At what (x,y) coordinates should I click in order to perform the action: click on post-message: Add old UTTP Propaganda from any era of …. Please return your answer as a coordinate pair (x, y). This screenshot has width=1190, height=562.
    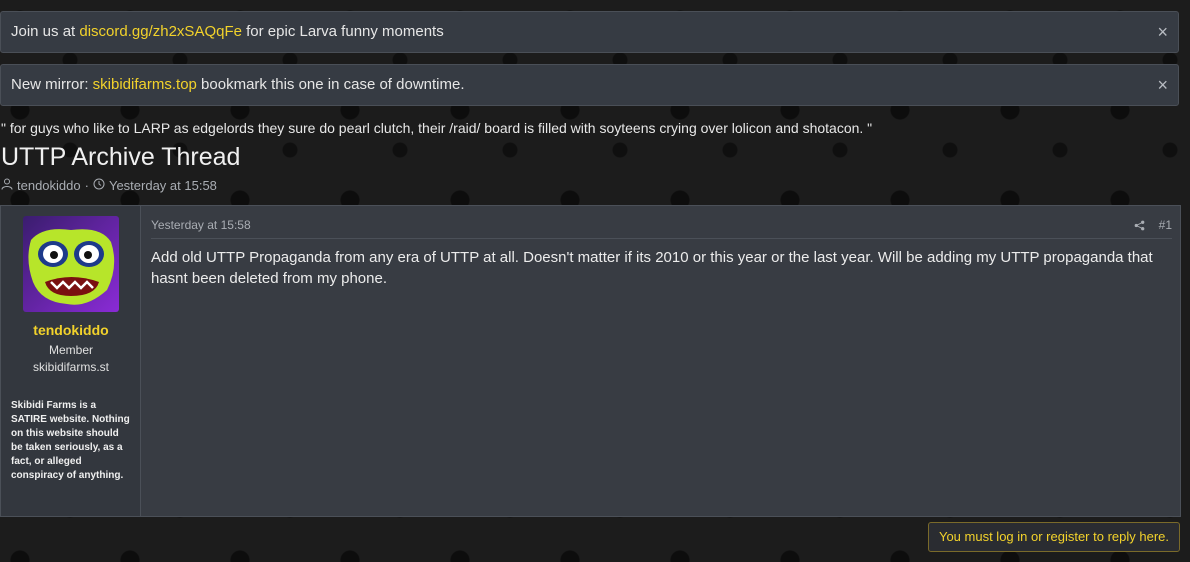
    Looking at the image, I should click on (652, 268).